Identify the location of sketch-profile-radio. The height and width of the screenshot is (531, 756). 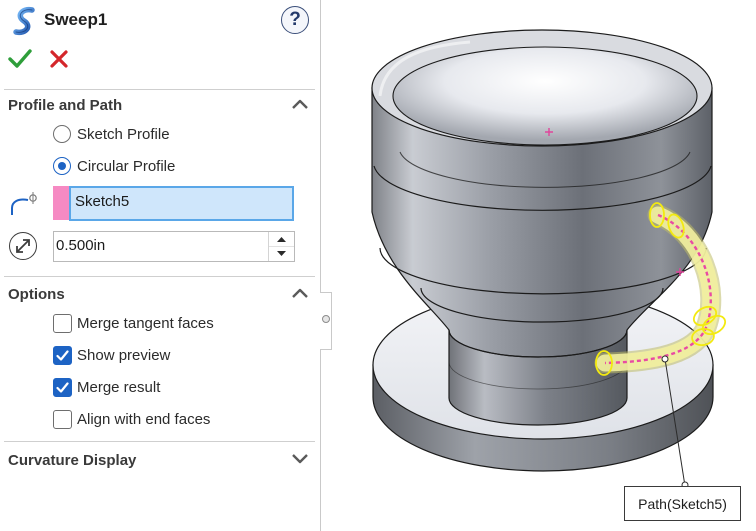
(62, 134).